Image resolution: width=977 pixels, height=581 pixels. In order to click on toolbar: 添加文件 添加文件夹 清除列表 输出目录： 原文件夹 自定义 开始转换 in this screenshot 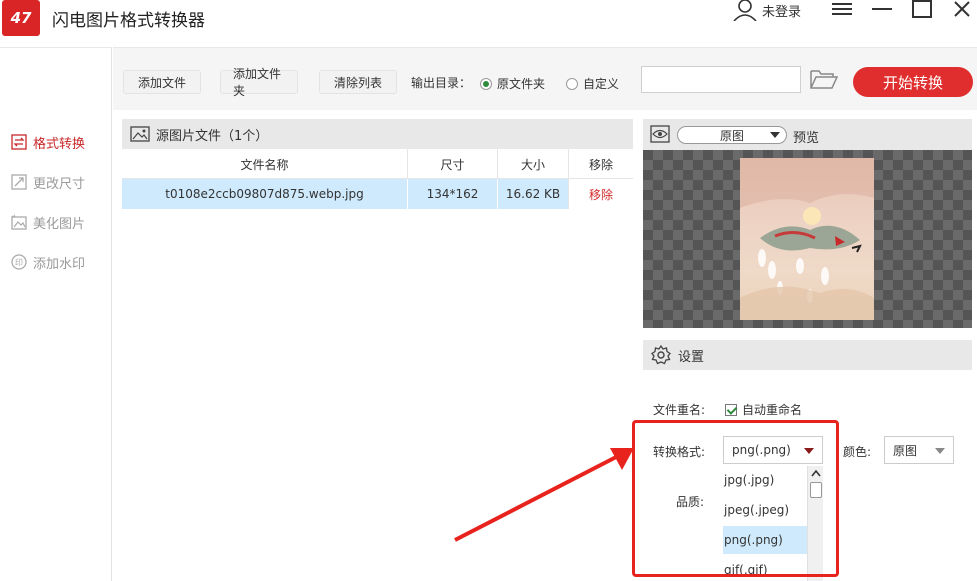, I will do `click(545, 78)`.